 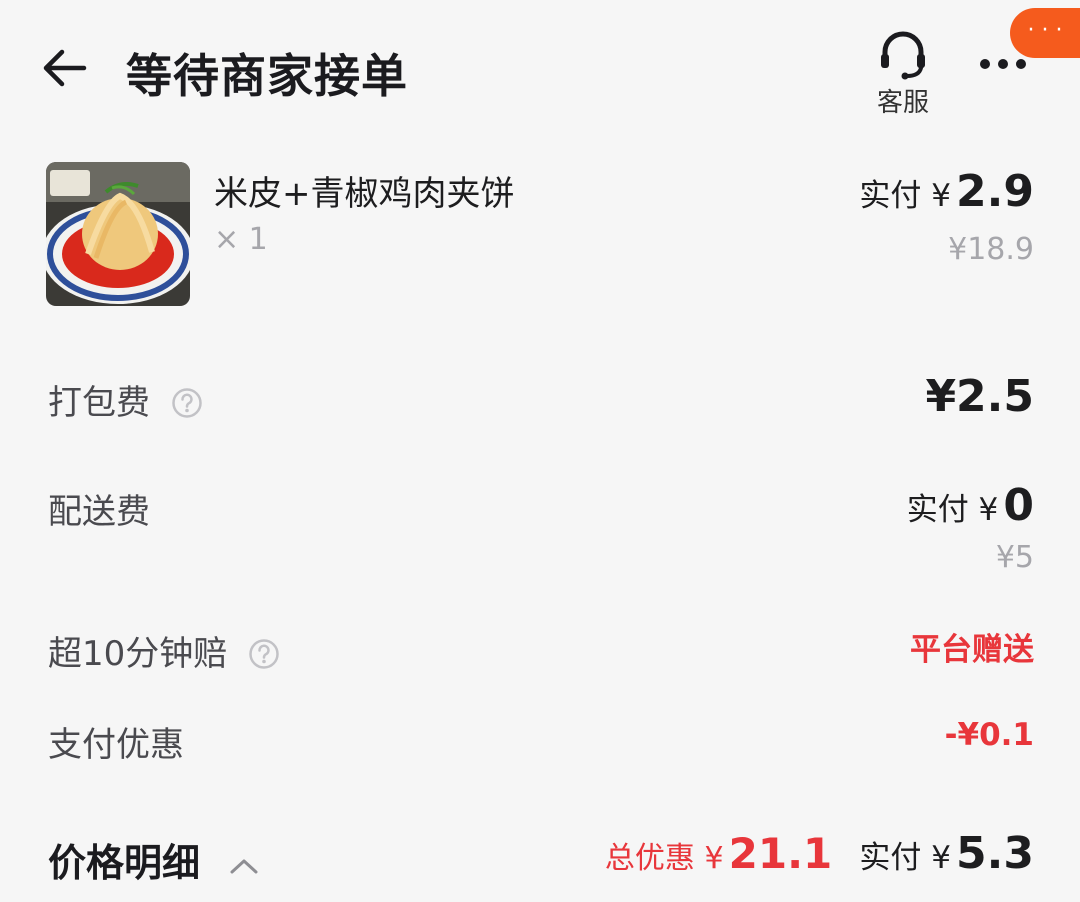 I want to click on total-discount-label: 总优惠 ¥, so click(x=664, y=858).